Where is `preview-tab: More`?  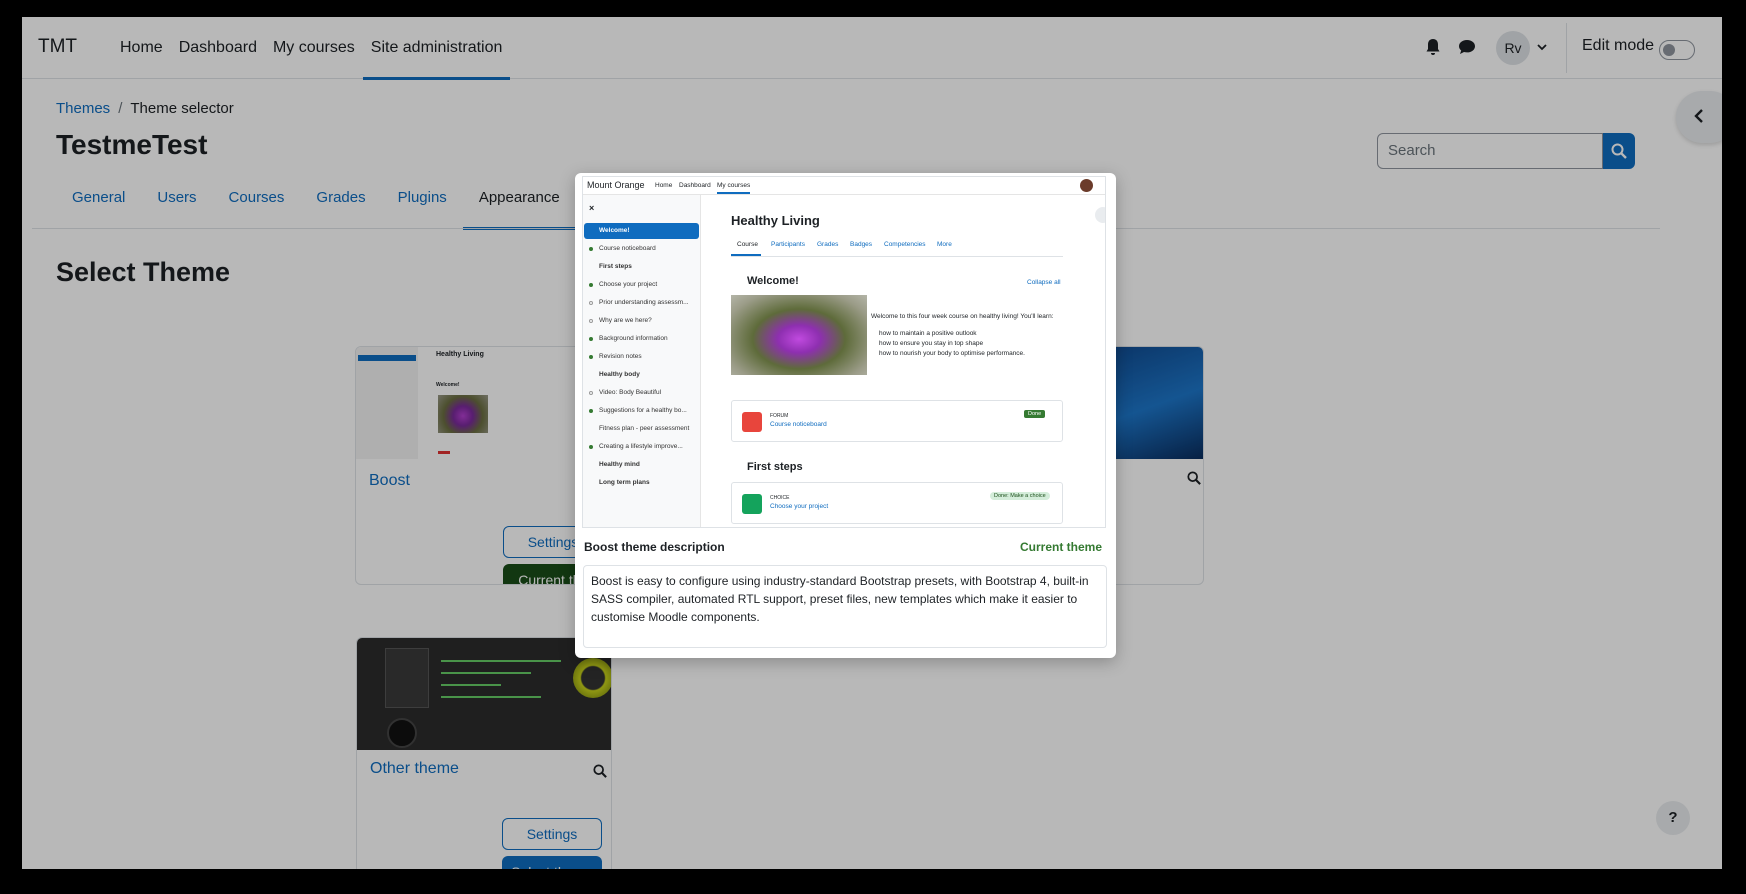
preview-tab: More is located at coordinates (944, 244).